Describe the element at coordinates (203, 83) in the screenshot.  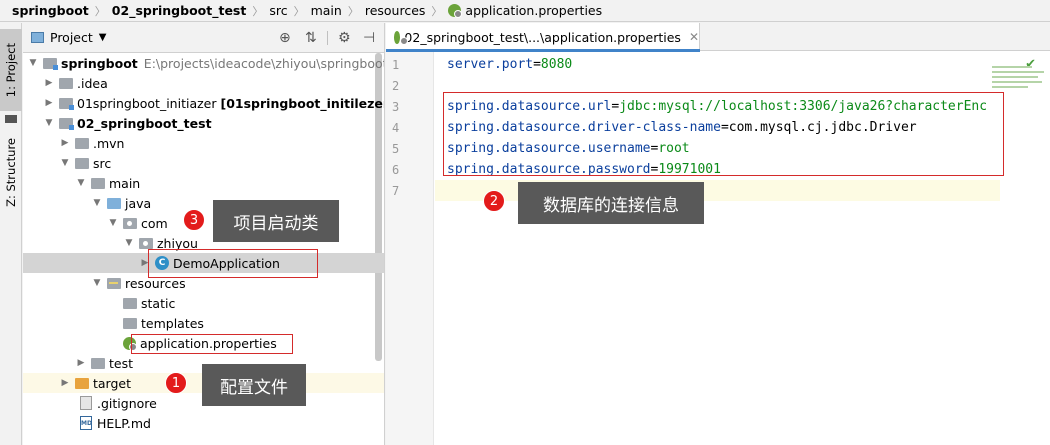
I see `tree-item-idea: ▶ .idea` at that location.